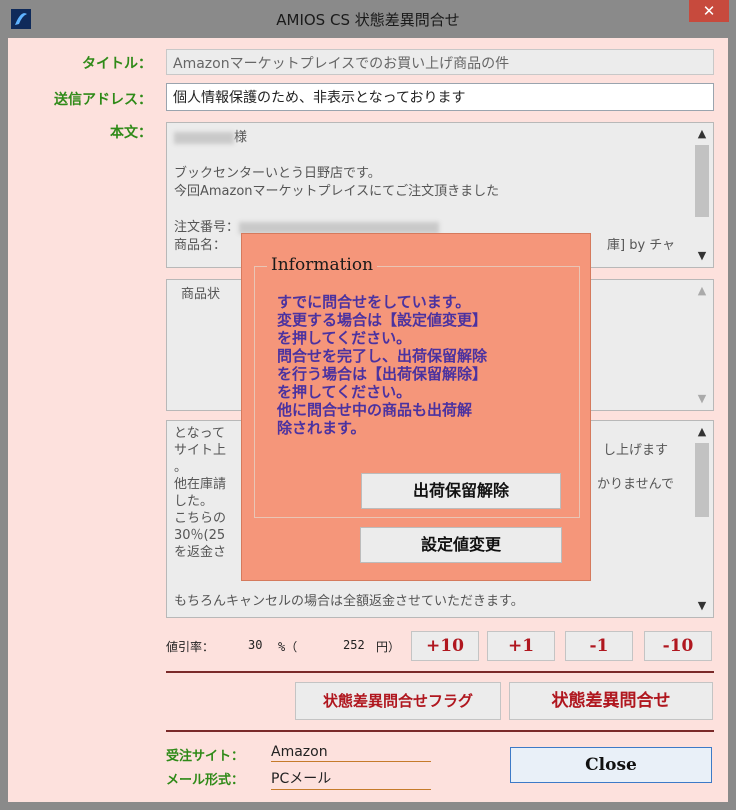 This screenshot has height=810, width=736. I want to click on message-line-6: こちらの, so click(200, 518).